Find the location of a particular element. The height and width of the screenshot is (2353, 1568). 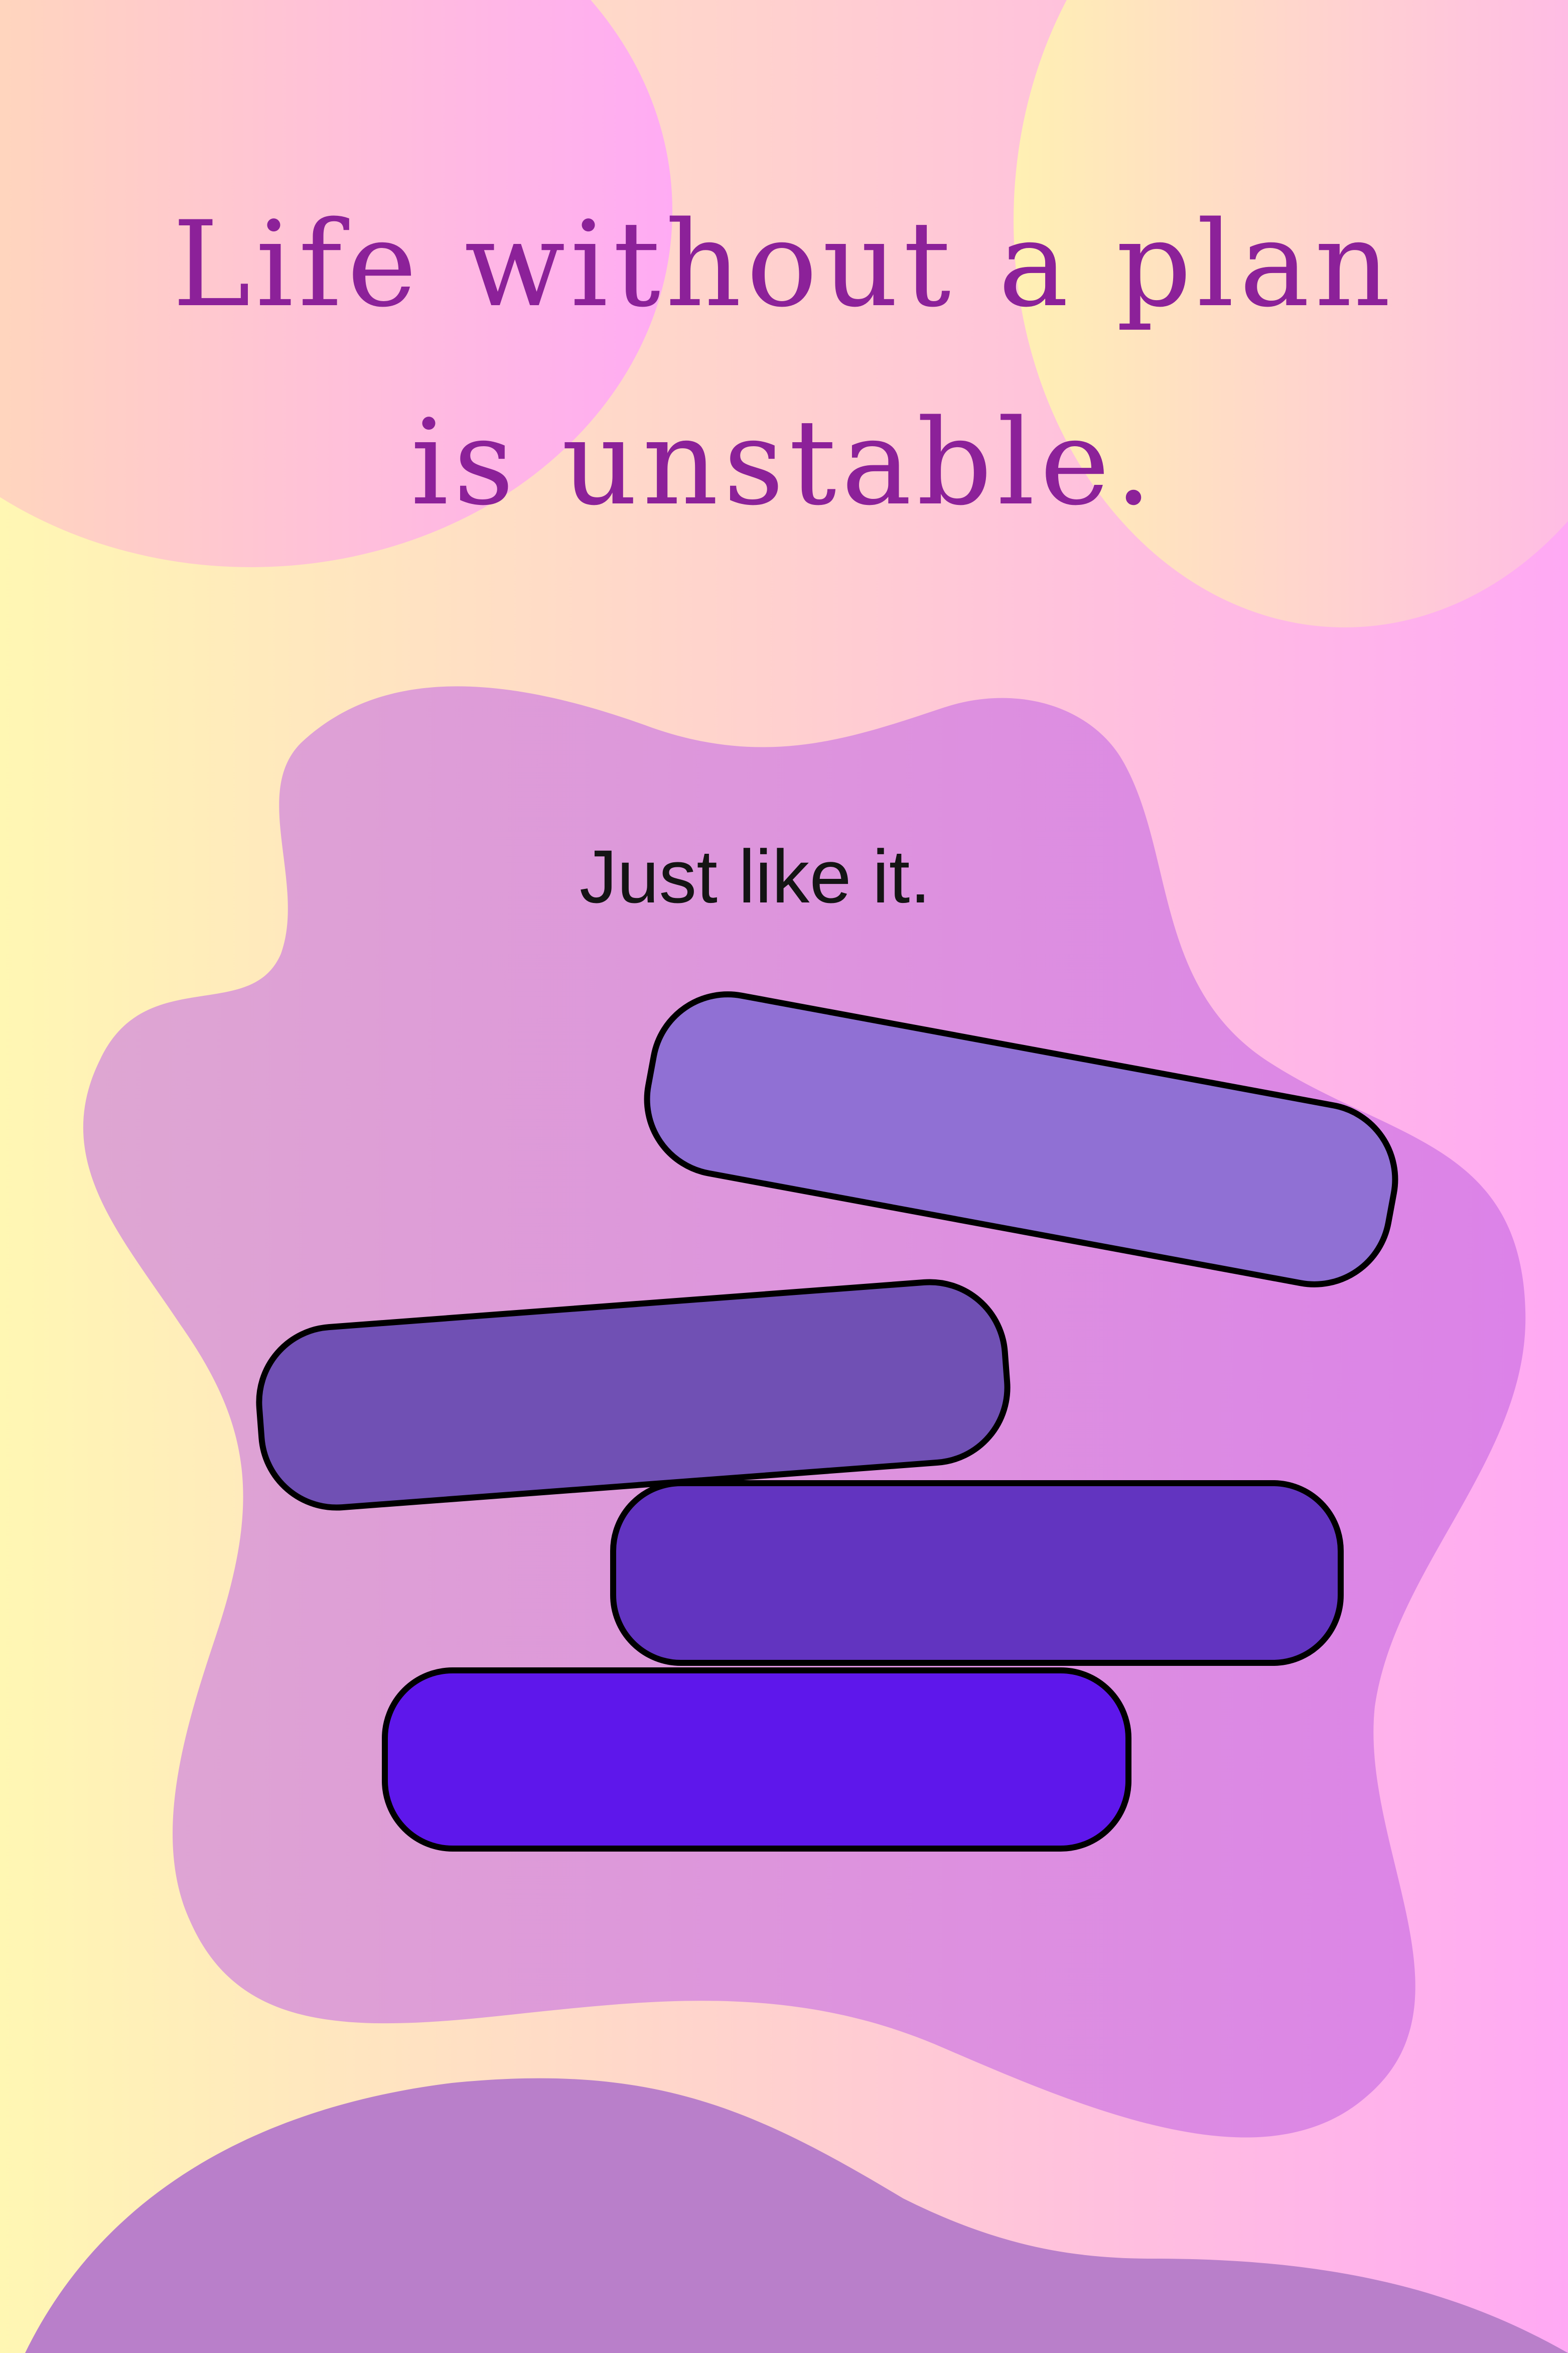

subline: Just like it. is located at coordinates (755, 876).